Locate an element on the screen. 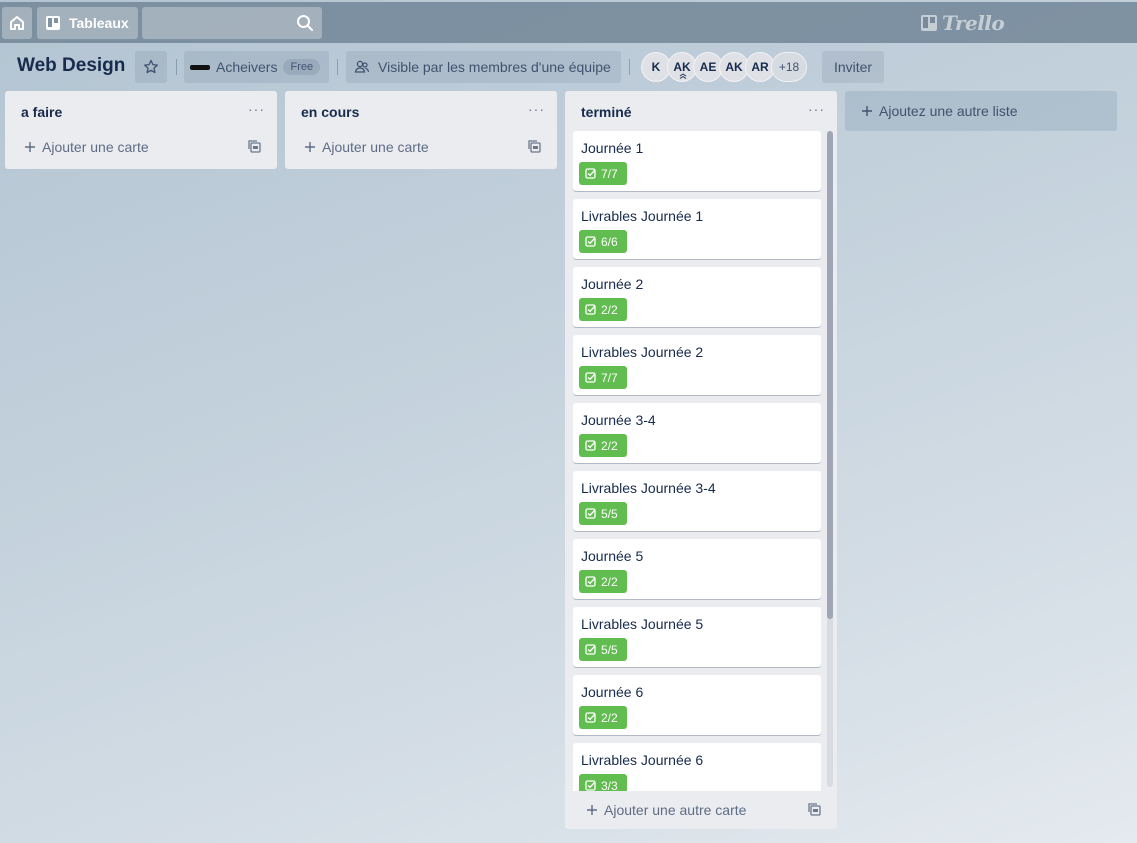  card: Journée 2 2/2 is located at coordinates (697, 297).